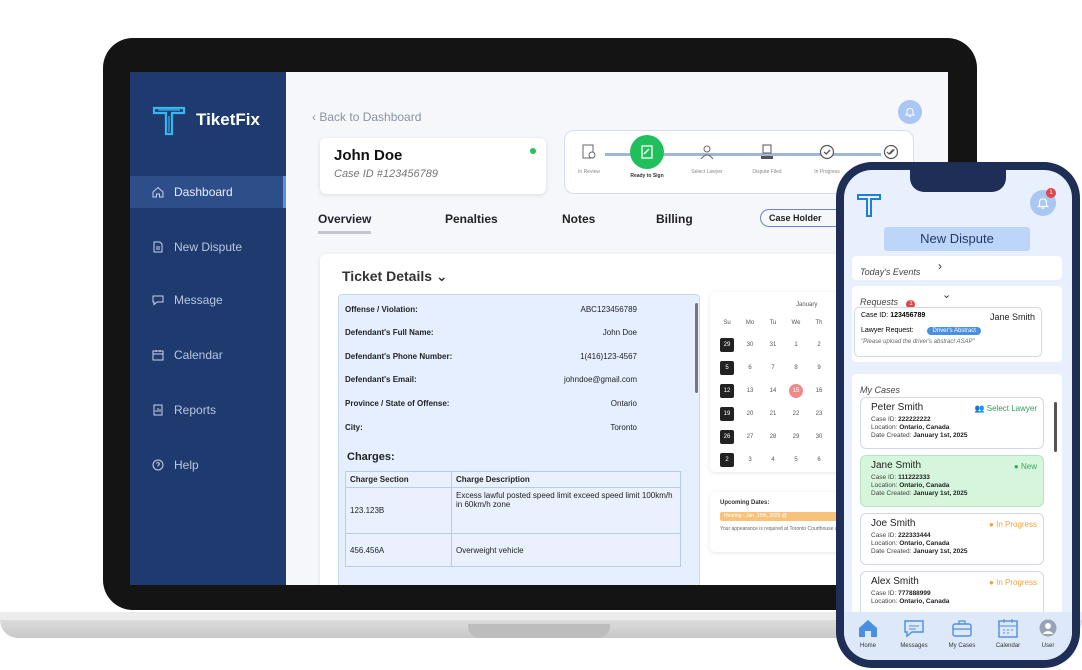 This screenshot has height=670, width=1082. Describe the element at coordinates (674, 219) in the screenshot. I see `tab-billing: Billing` at that location.